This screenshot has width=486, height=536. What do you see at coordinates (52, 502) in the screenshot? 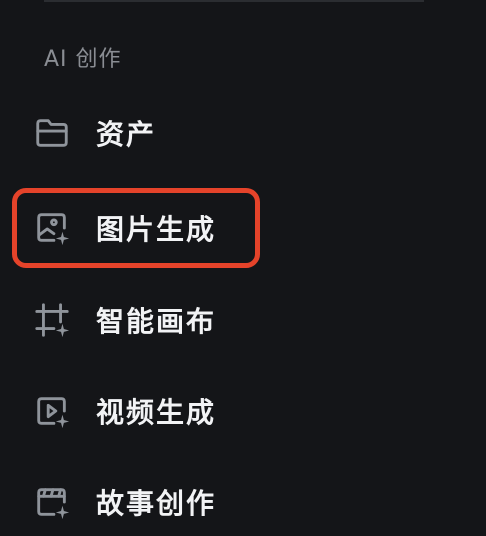
I see `storyboard-sparkle-icon` at bounding box center [52, 502].